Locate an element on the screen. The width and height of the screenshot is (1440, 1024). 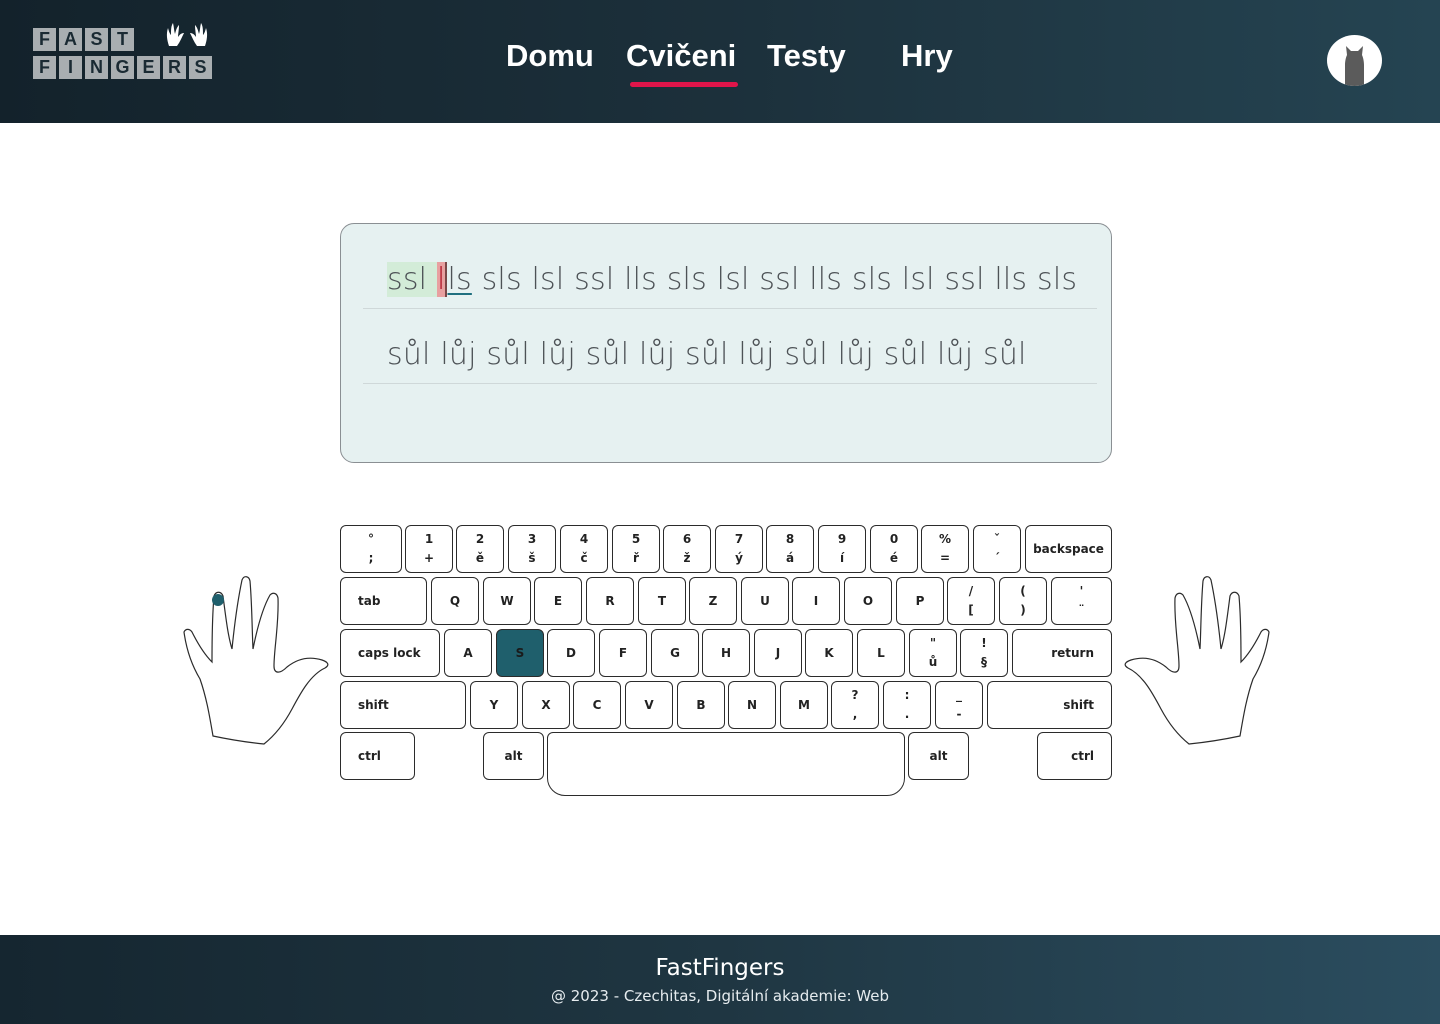
key-i: I is located at coordinates (816, 601).